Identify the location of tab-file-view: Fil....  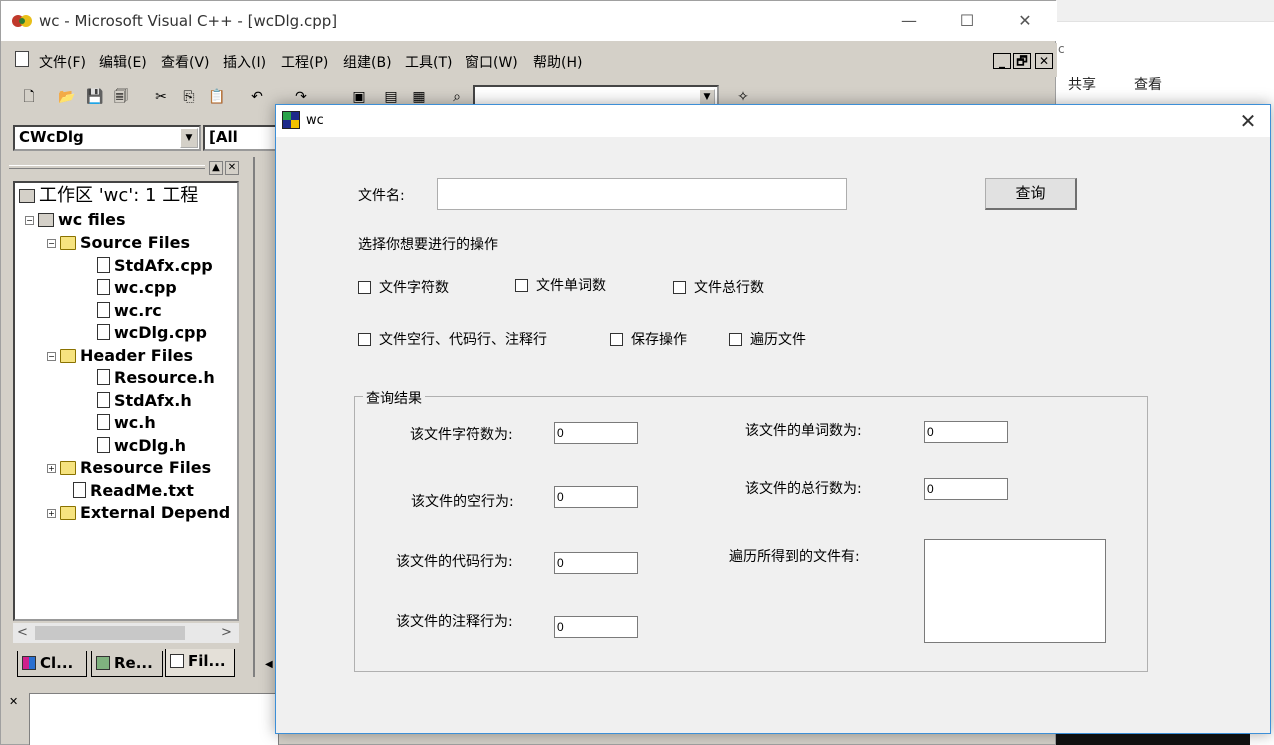
(200, 663).